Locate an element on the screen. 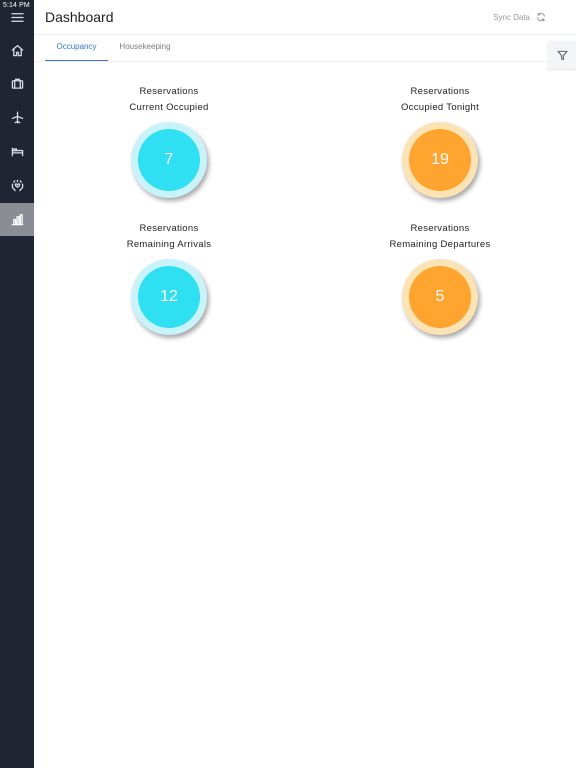 This screenshot has height=768, width=576. suitcase-icon is located at coordinates (17, 83).